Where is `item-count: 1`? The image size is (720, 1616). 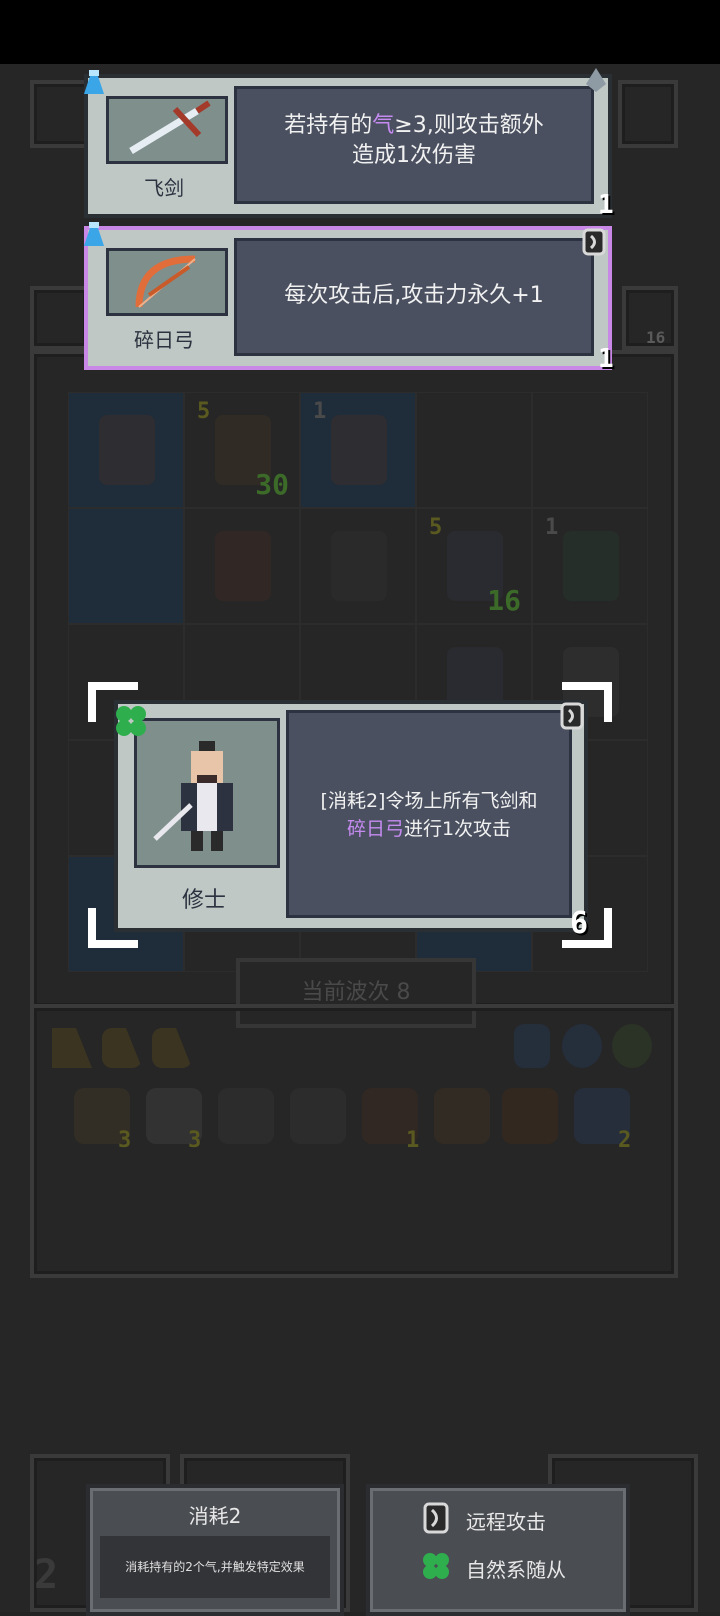 item-count: 1 is located at coordinates (413, 1140).